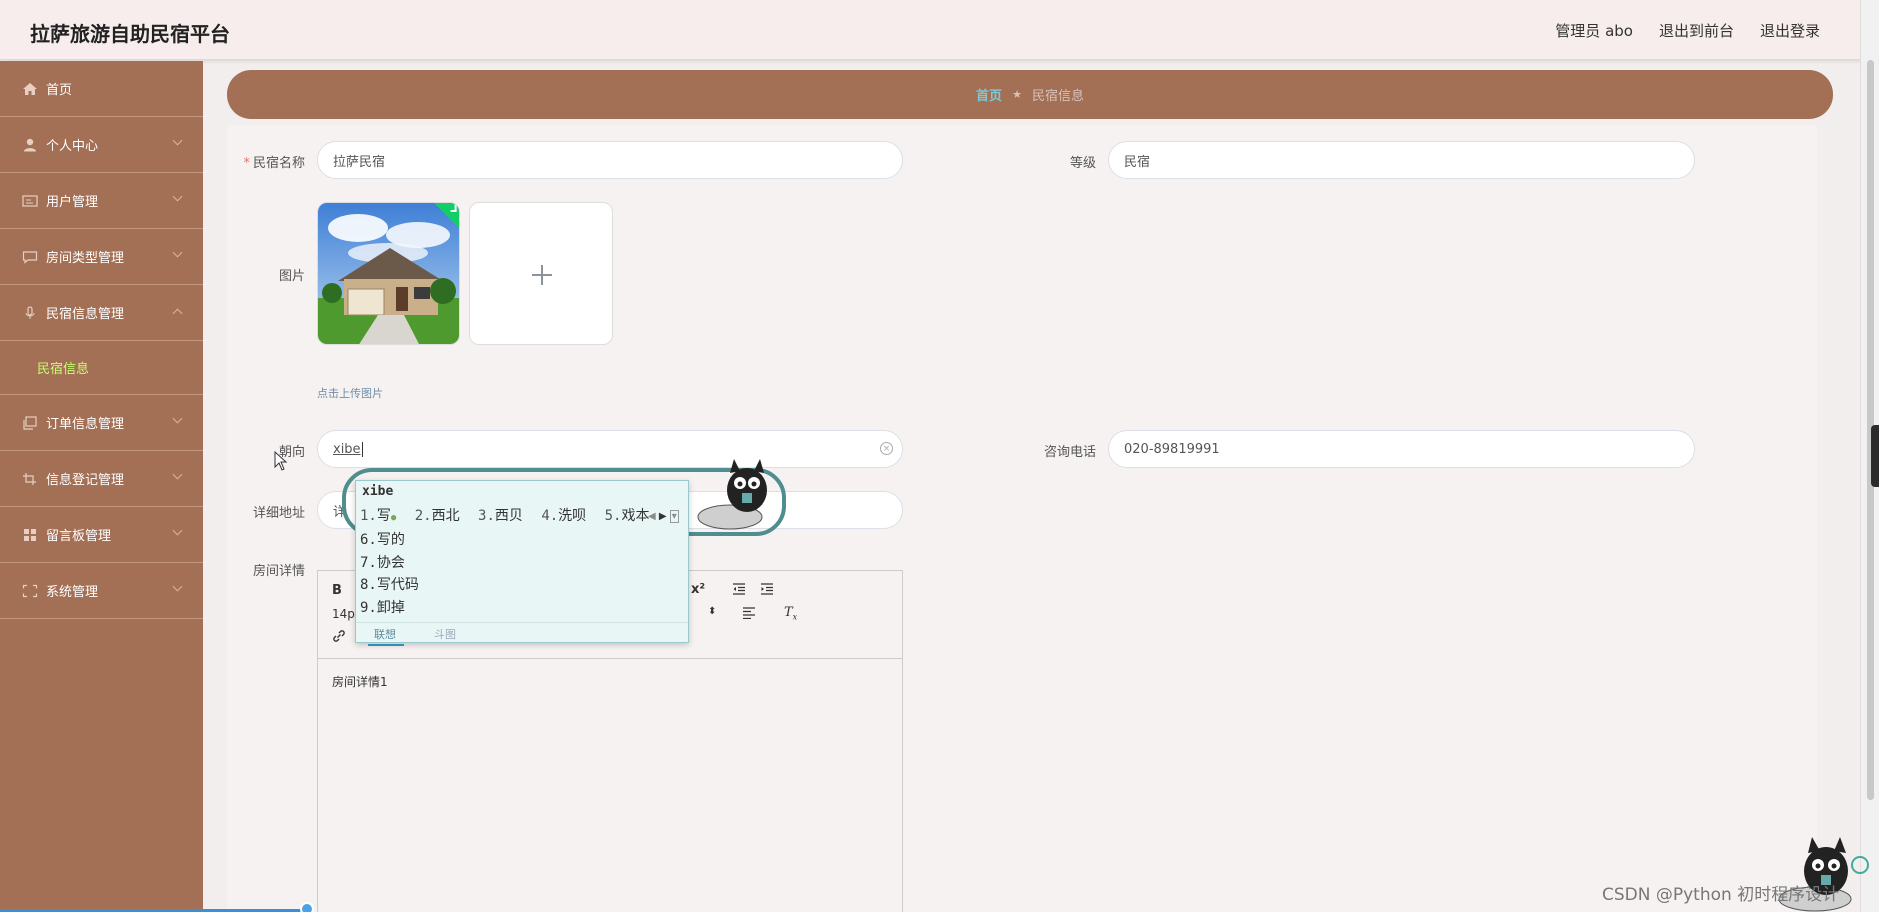  Describe the element at coordinates (378, 491) in the screenshot. I see `ime-pinyin-text: xibe` at that location.